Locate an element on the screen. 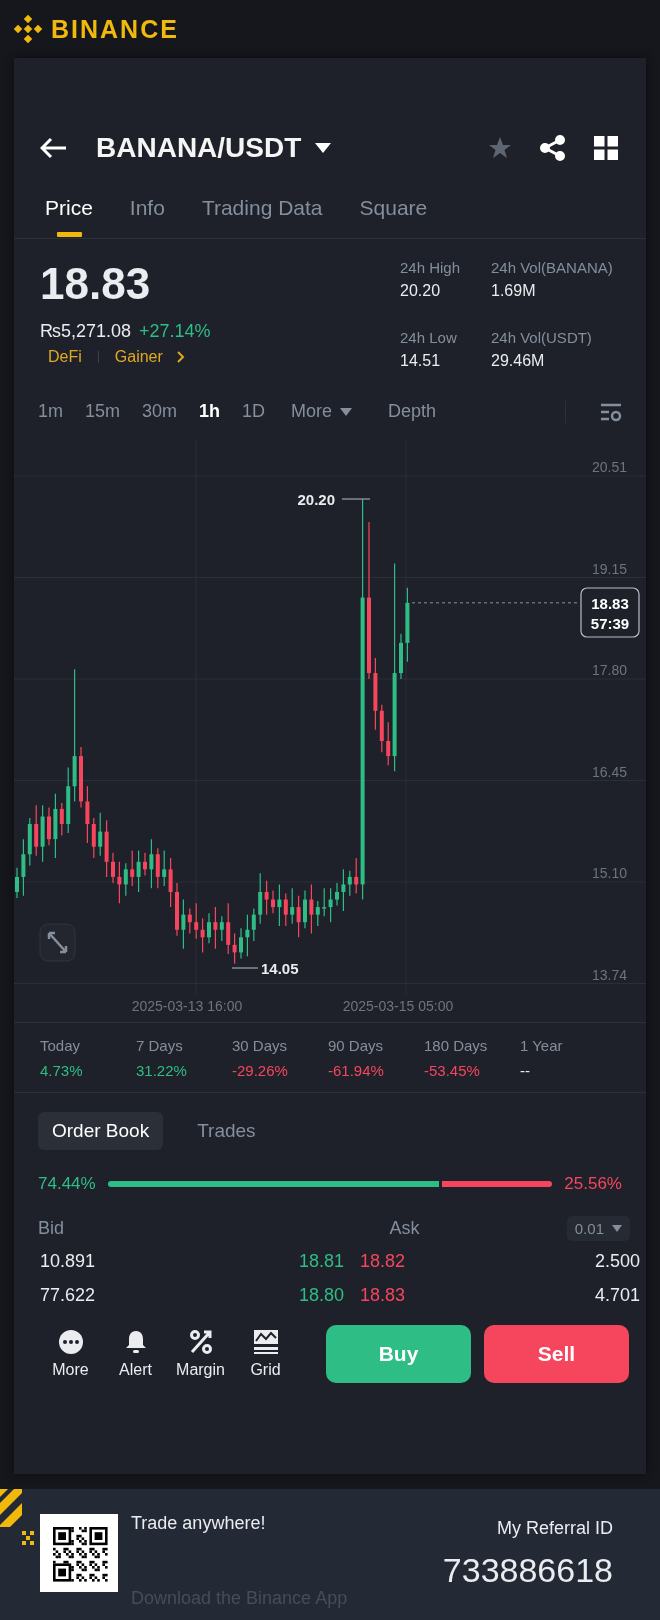 This screenshot has height=1620, width=660. ask-price: 18.82 is located at coordinates (383, 1261).